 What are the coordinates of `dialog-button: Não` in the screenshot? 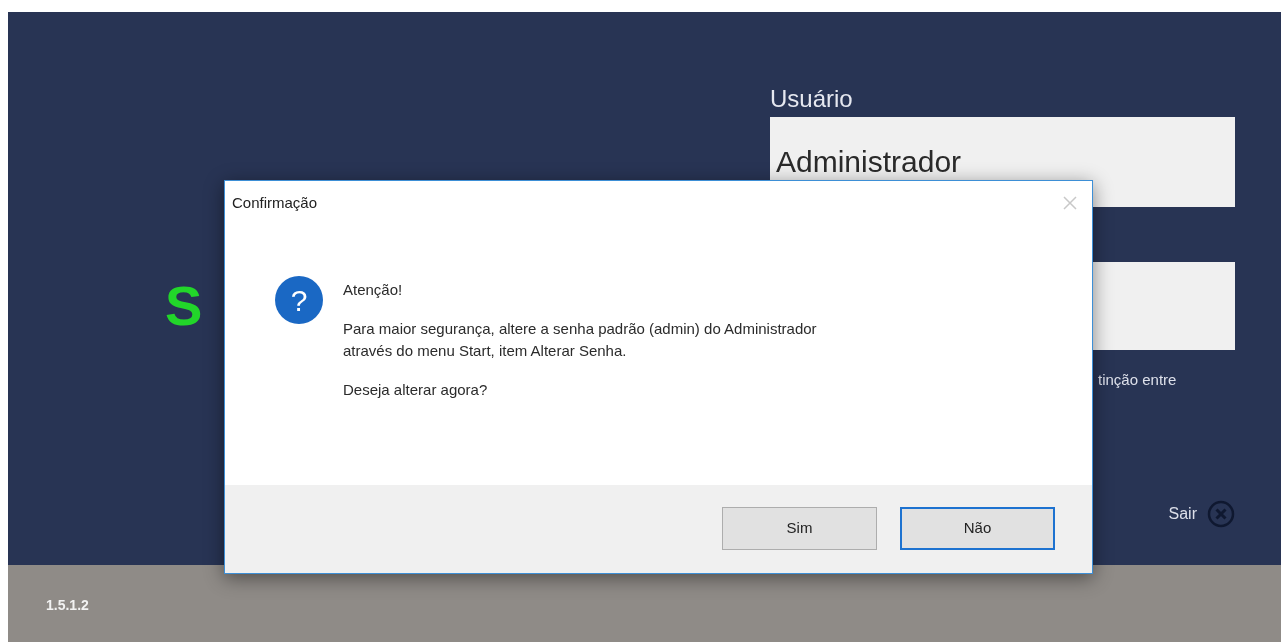 It's located at (977, 528).